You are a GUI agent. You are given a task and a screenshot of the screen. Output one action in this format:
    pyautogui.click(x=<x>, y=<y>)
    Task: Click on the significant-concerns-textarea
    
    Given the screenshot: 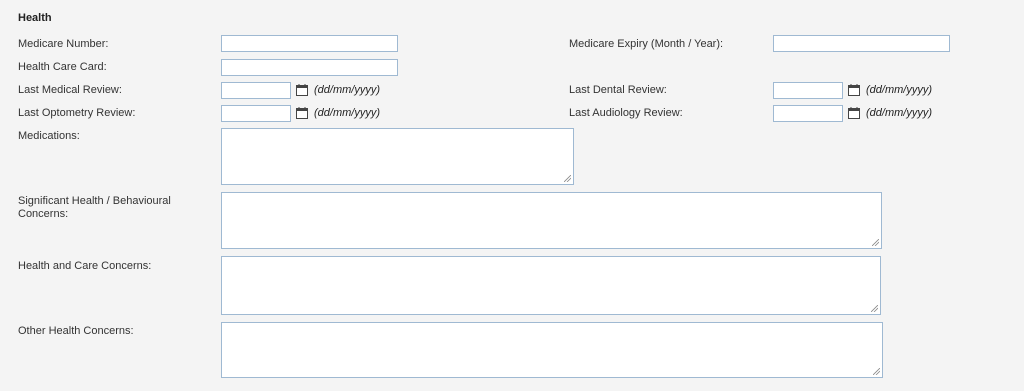 What is the action you would take?
    pyautogui.click(x=551, y=220)
    